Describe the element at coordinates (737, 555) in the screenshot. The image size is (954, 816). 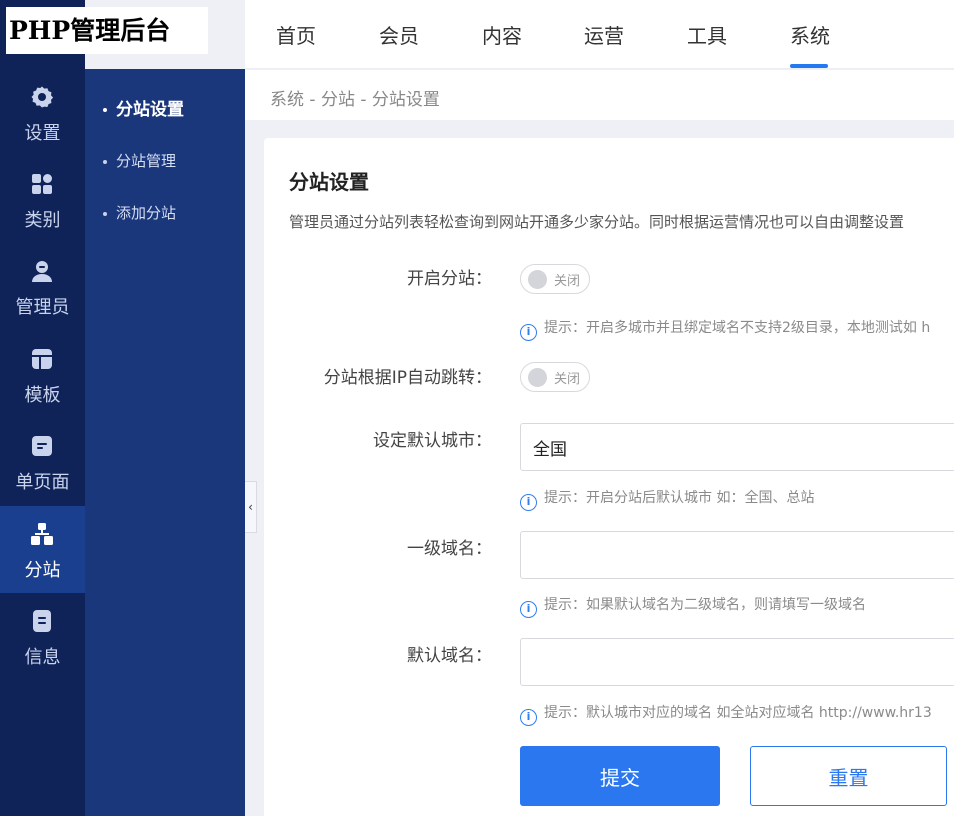
I see `top-domain-input` at that location.